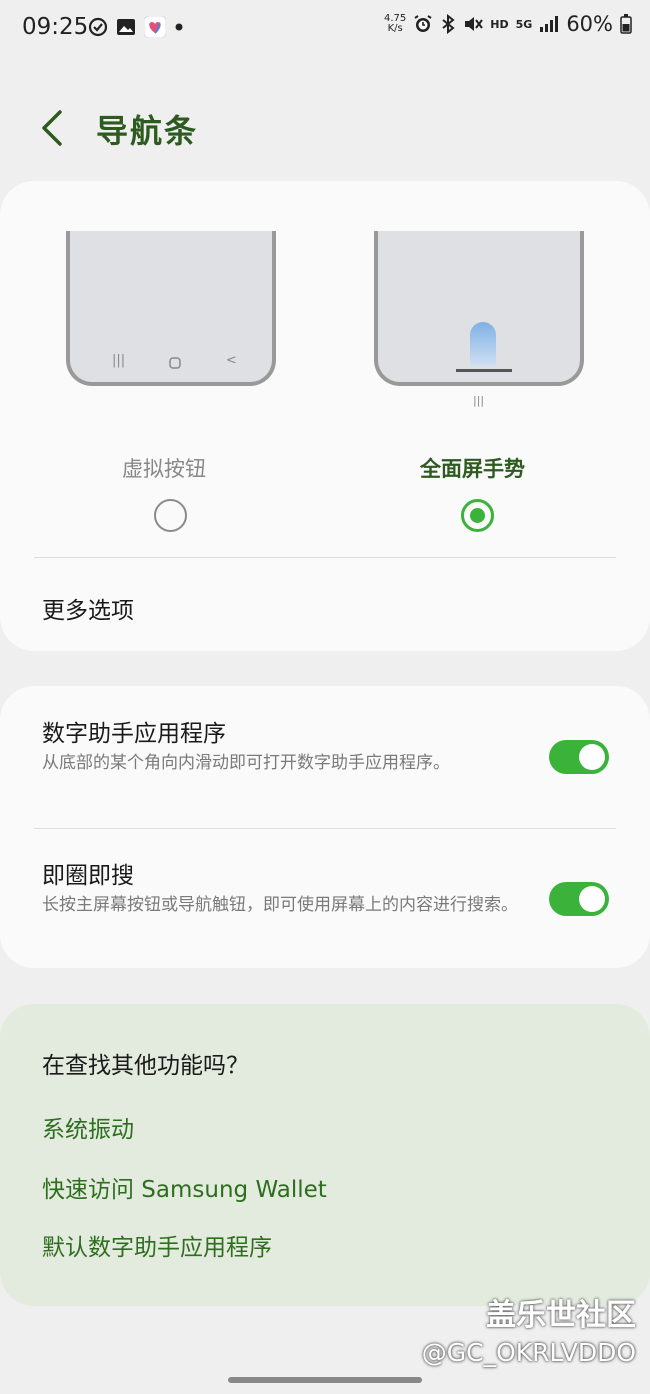 Image resolution: width=650 pixels, height=1394 pixels. I want to click on notification-dot-icon, so click(179, 27).